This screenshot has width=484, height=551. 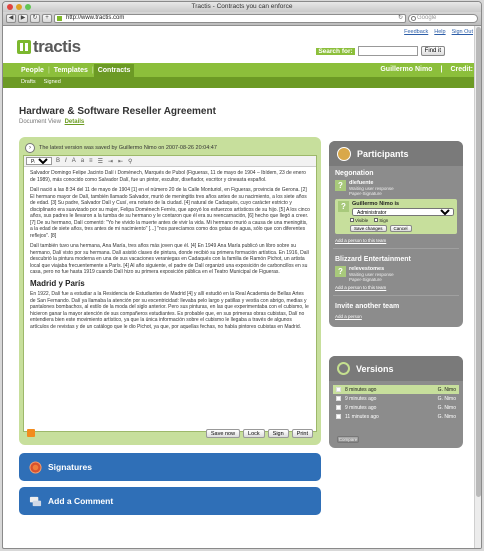 I want to click on cancel-button: Cancel, so click(x=400, y=228).